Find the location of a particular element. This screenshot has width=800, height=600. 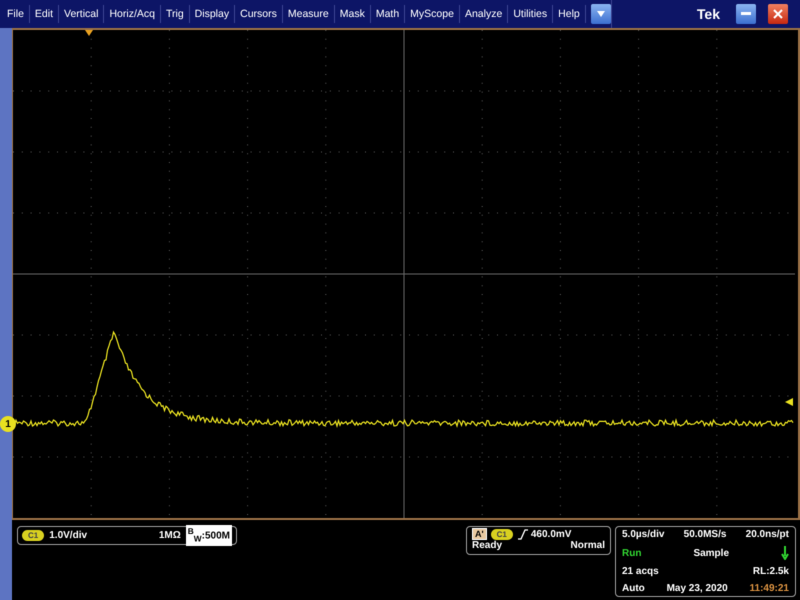

trigger-level-icon is located at coordinates (789, 402).